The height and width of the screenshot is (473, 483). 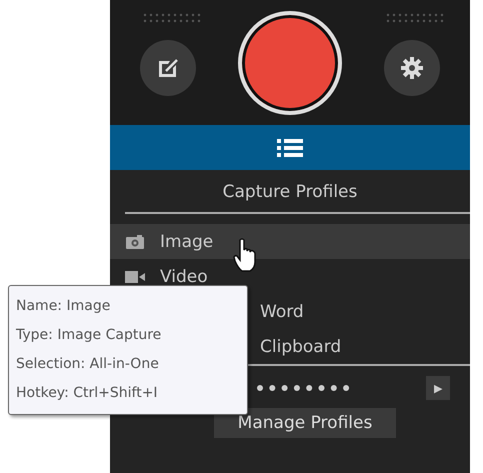 I want to click on tooltip-line: Type: Image Capture, so click(x=89, y=335).